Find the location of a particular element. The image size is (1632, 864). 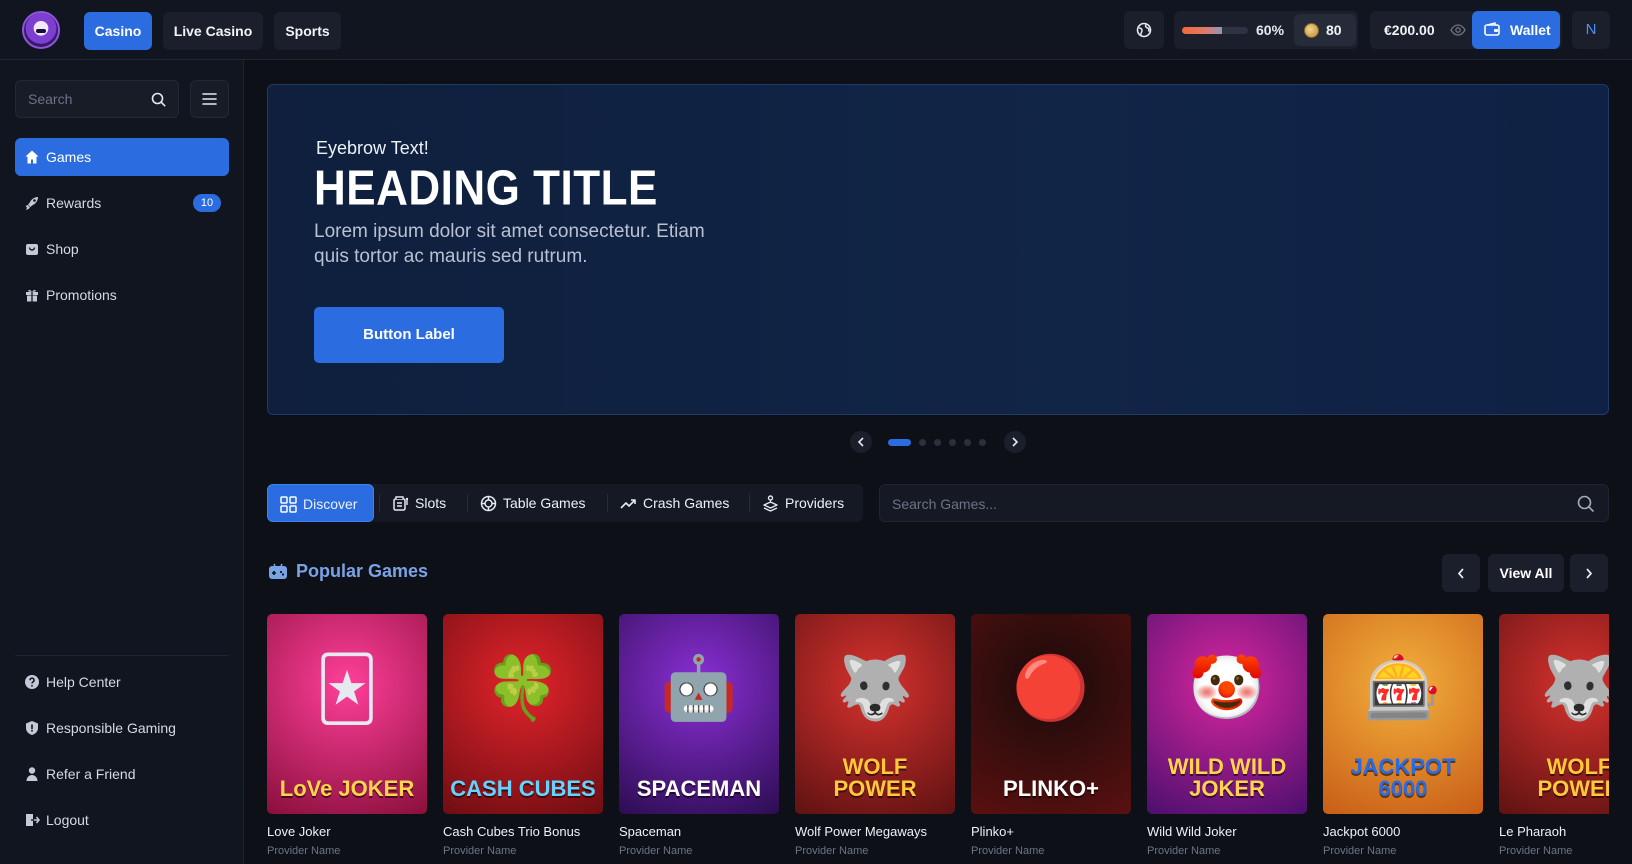

game-logo: JACKPOT 6000 is located at coordinates (1403, 777).